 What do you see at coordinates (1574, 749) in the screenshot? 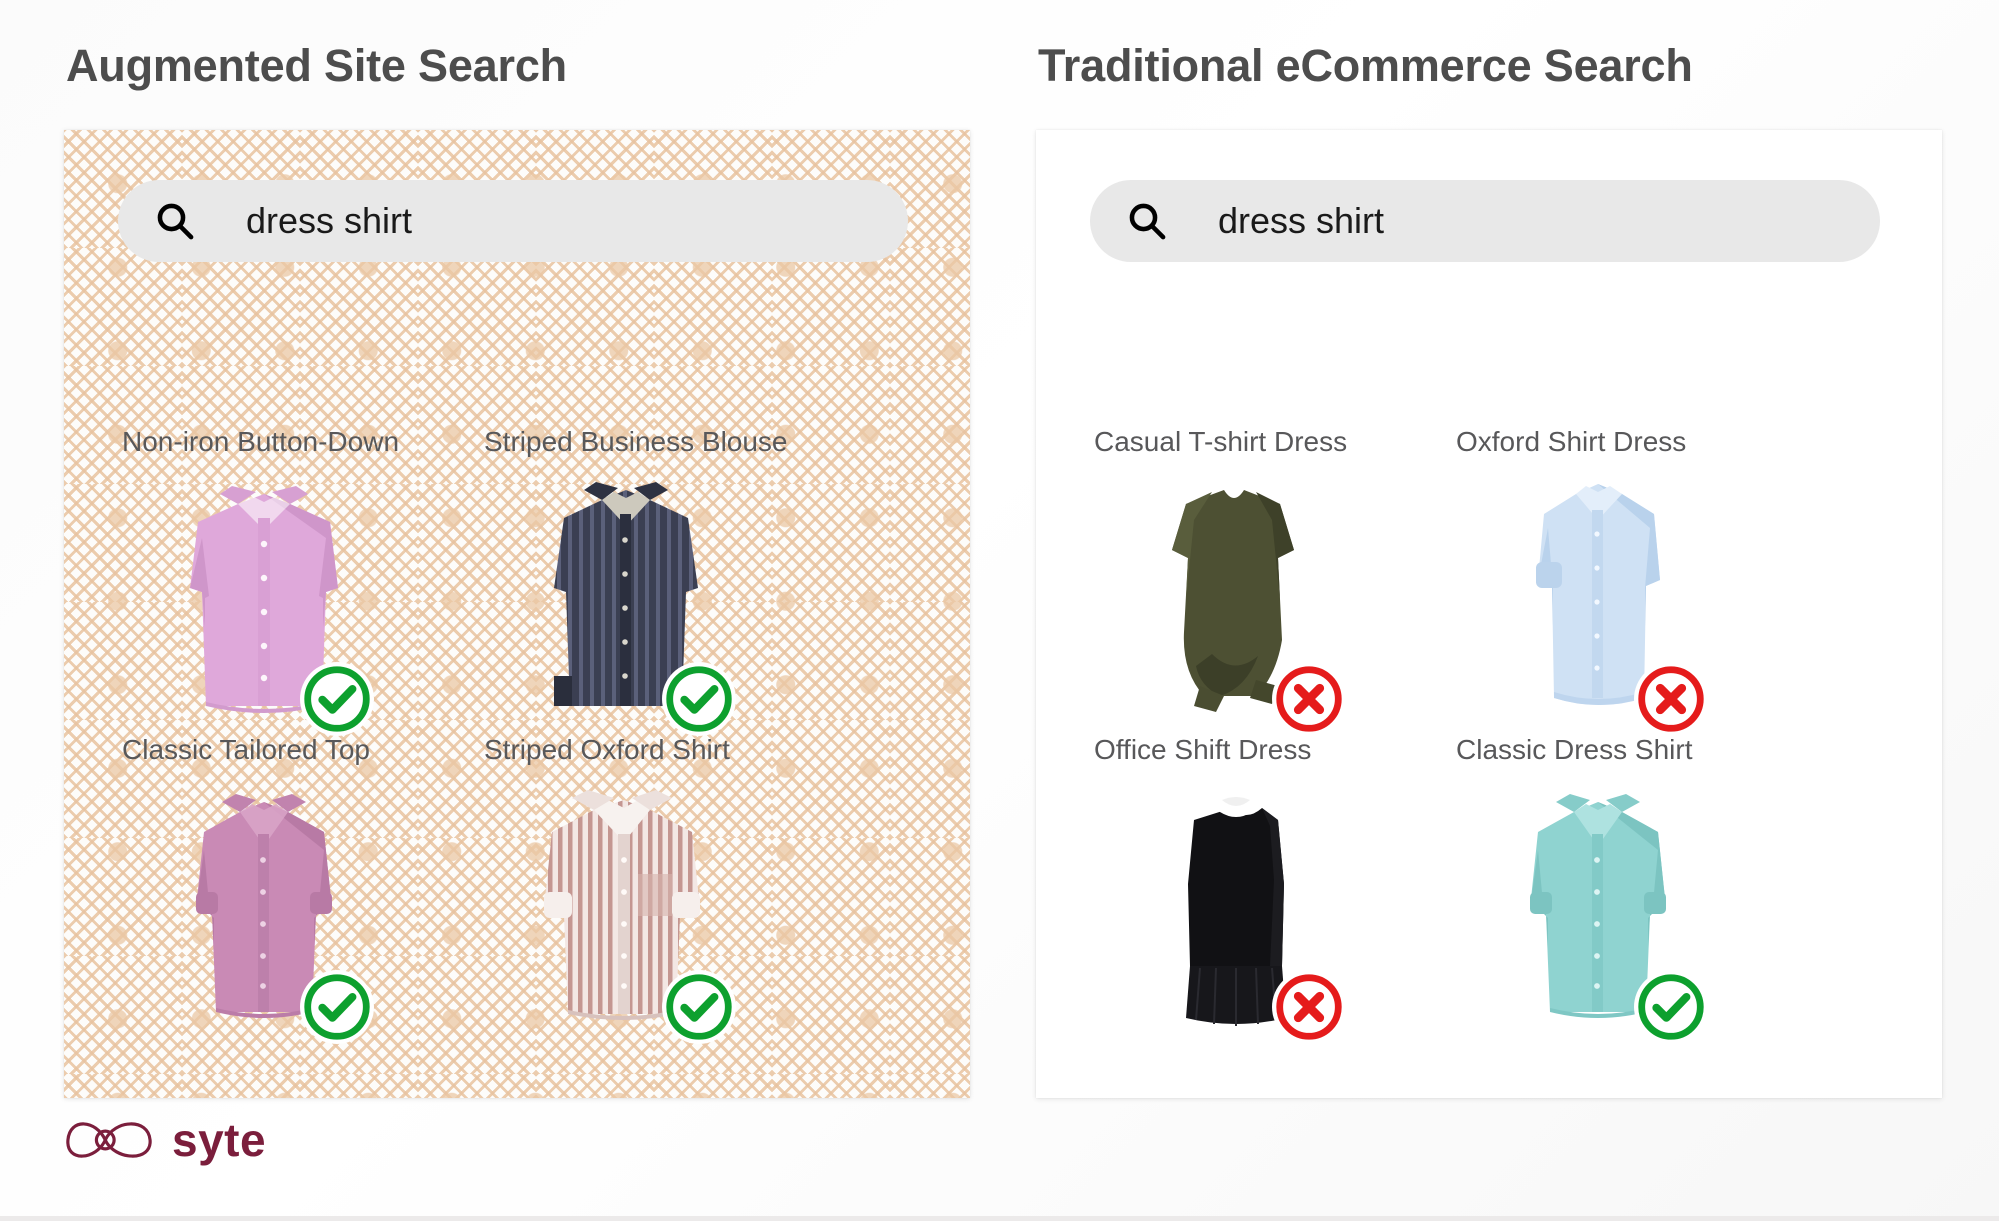
I see `product-label: Classic Dress Shirt` at bounding box center [1574, 749].